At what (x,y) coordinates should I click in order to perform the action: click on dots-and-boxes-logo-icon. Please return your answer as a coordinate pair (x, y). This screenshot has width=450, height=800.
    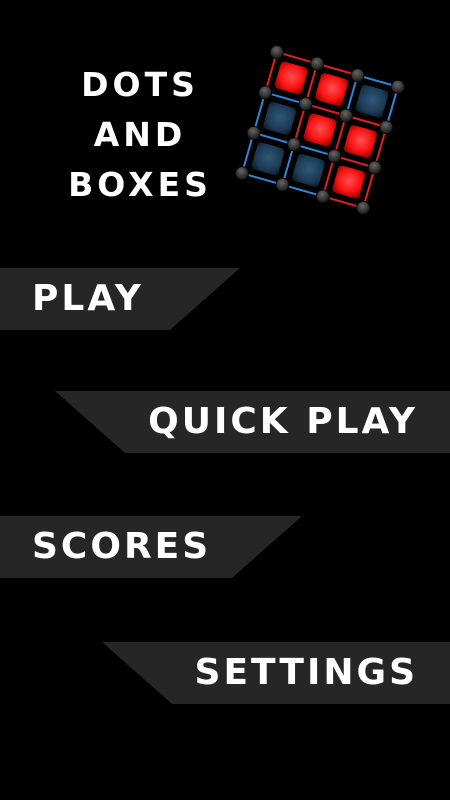
    Looking at the image, I should click on (320, 130).